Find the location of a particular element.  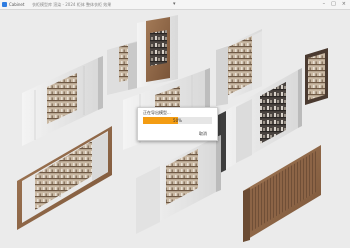

export-progress-dialog: 正在导出模型... 50% 取消 is located at coordinates (177, 124).